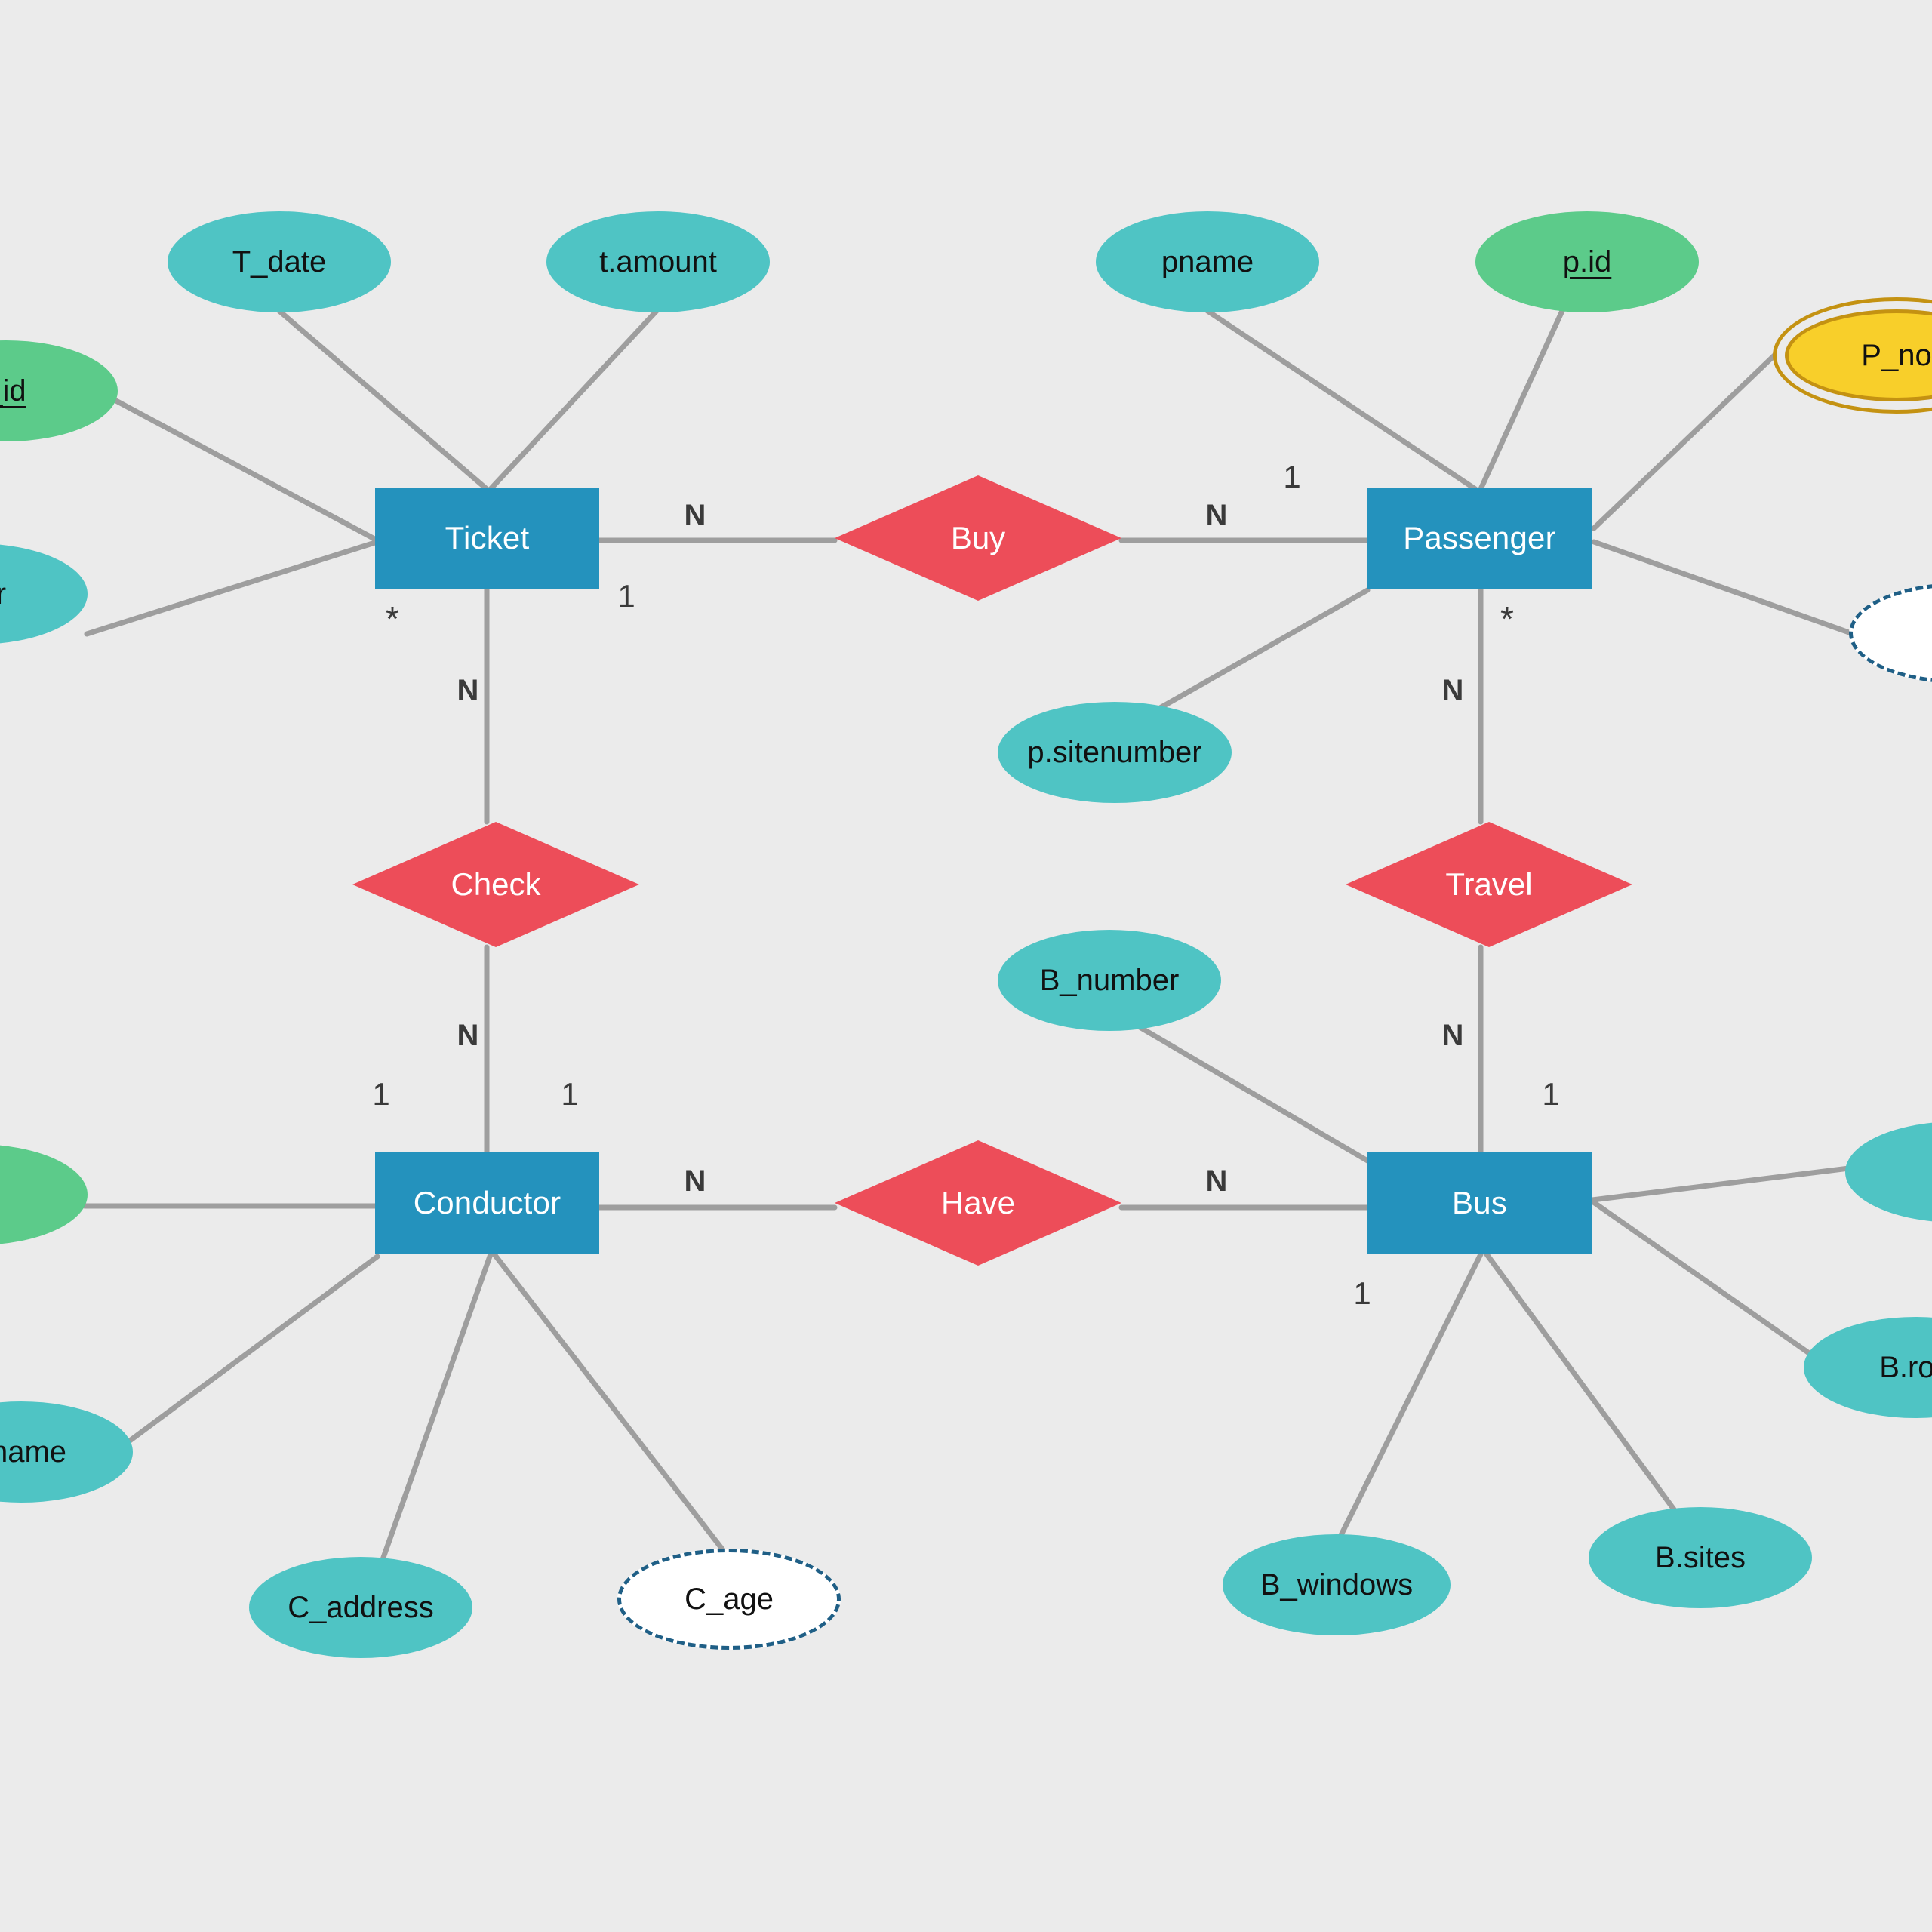  I want to click on attribute-label: p.id, so click(1587, 261).